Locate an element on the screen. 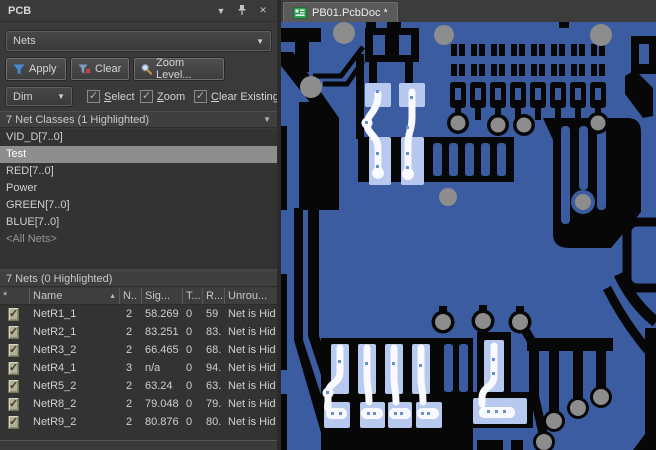  net-name: NetR3_2 is located at coordinates (55, 350).